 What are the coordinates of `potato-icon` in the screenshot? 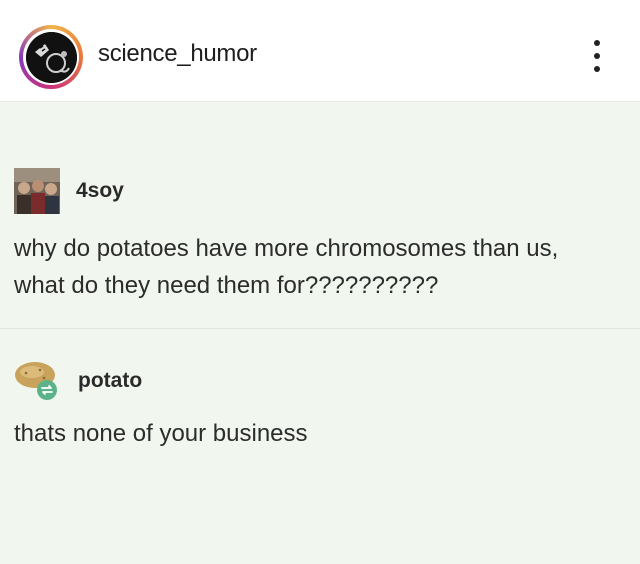 It's located at (36, 381).